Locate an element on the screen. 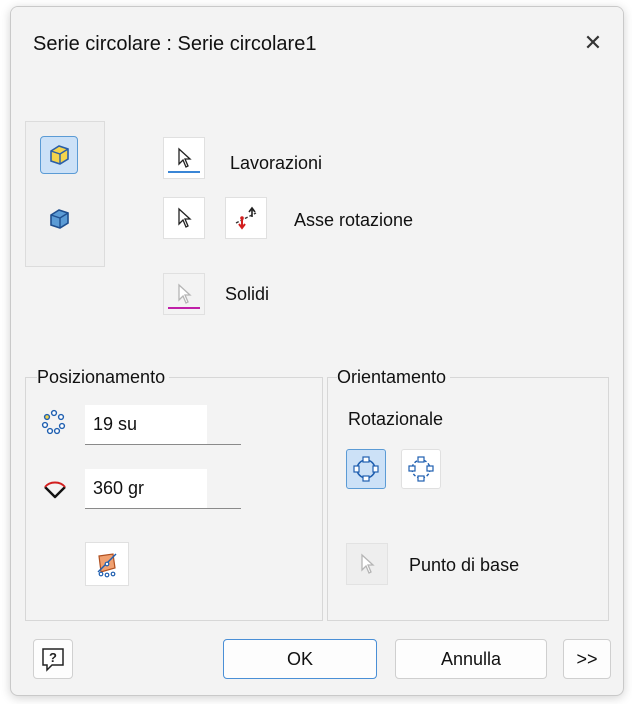  orientation-group-title: Orientamento is located at coordinates (394, 377).